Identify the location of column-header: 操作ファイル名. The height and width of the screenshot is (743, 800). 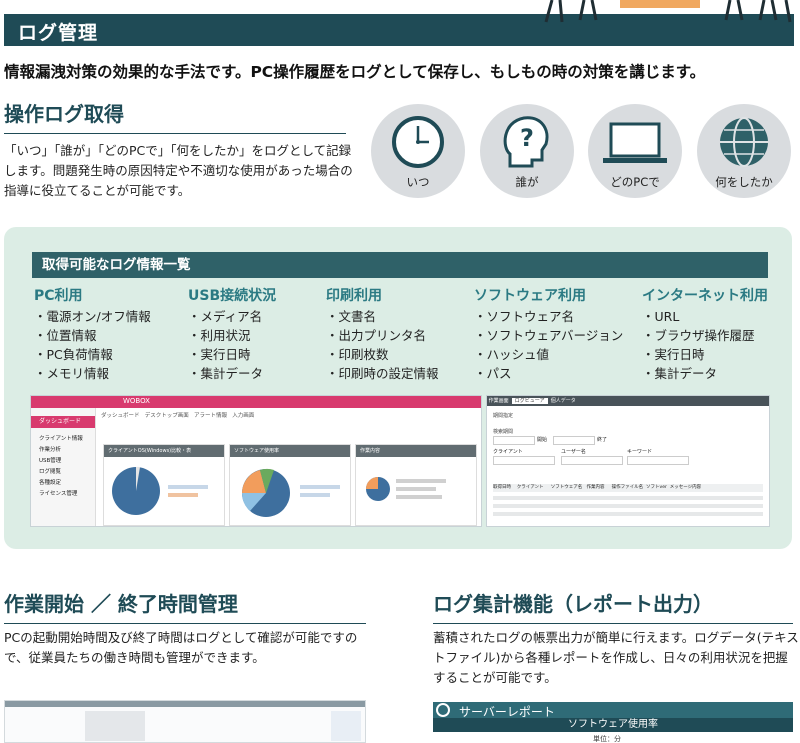
(627, 487).